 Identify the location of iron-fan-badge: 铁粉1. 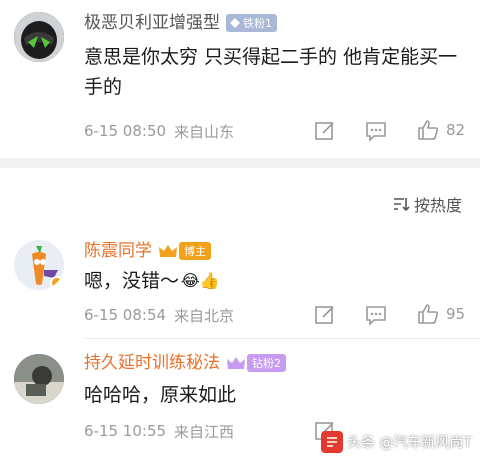
(251, 23).